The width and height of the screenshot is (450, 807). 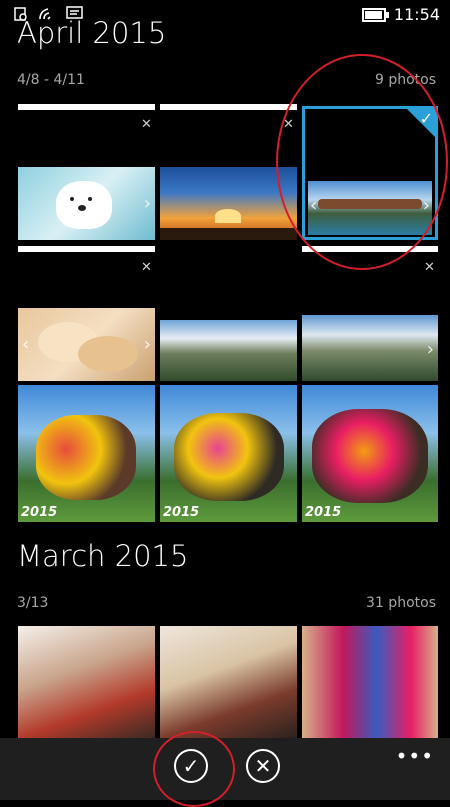 I want to click on section-title-march: March 2015, so click(x=102, y=556).